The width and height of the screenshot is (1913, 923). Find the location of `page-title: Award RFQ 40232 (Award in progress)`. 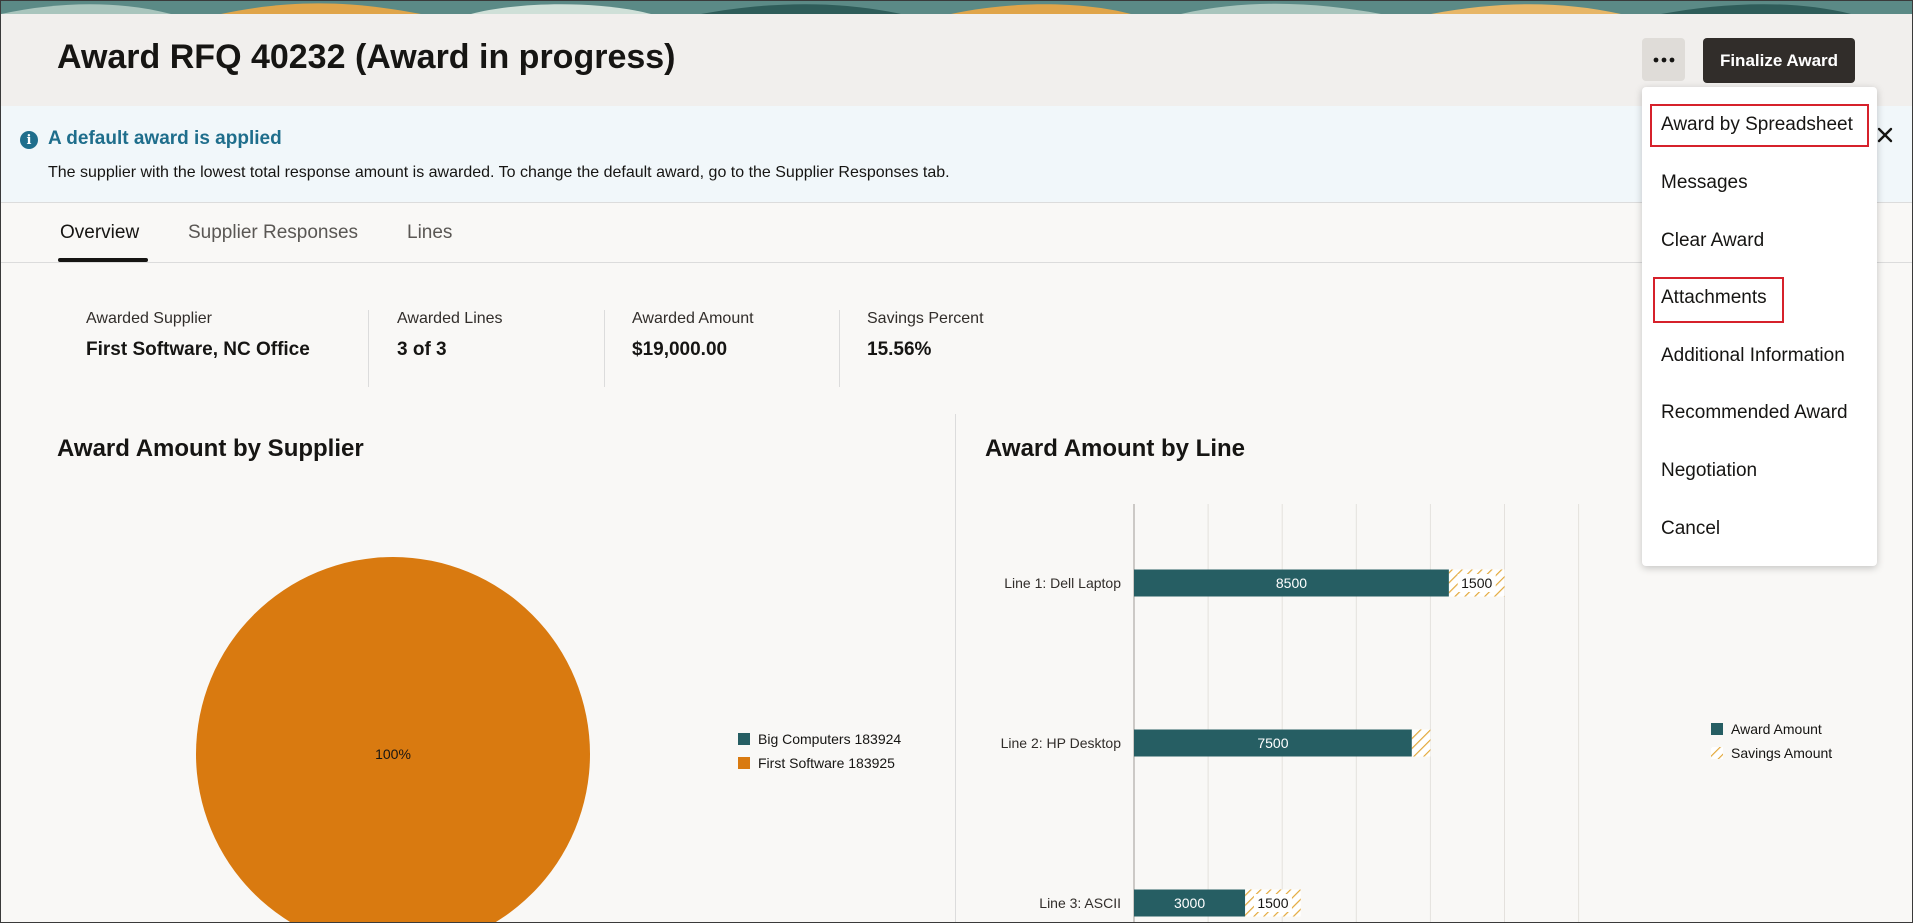

page-title: Award RFQ 40232 (Award in progress) is located at coordinates (366, 57).